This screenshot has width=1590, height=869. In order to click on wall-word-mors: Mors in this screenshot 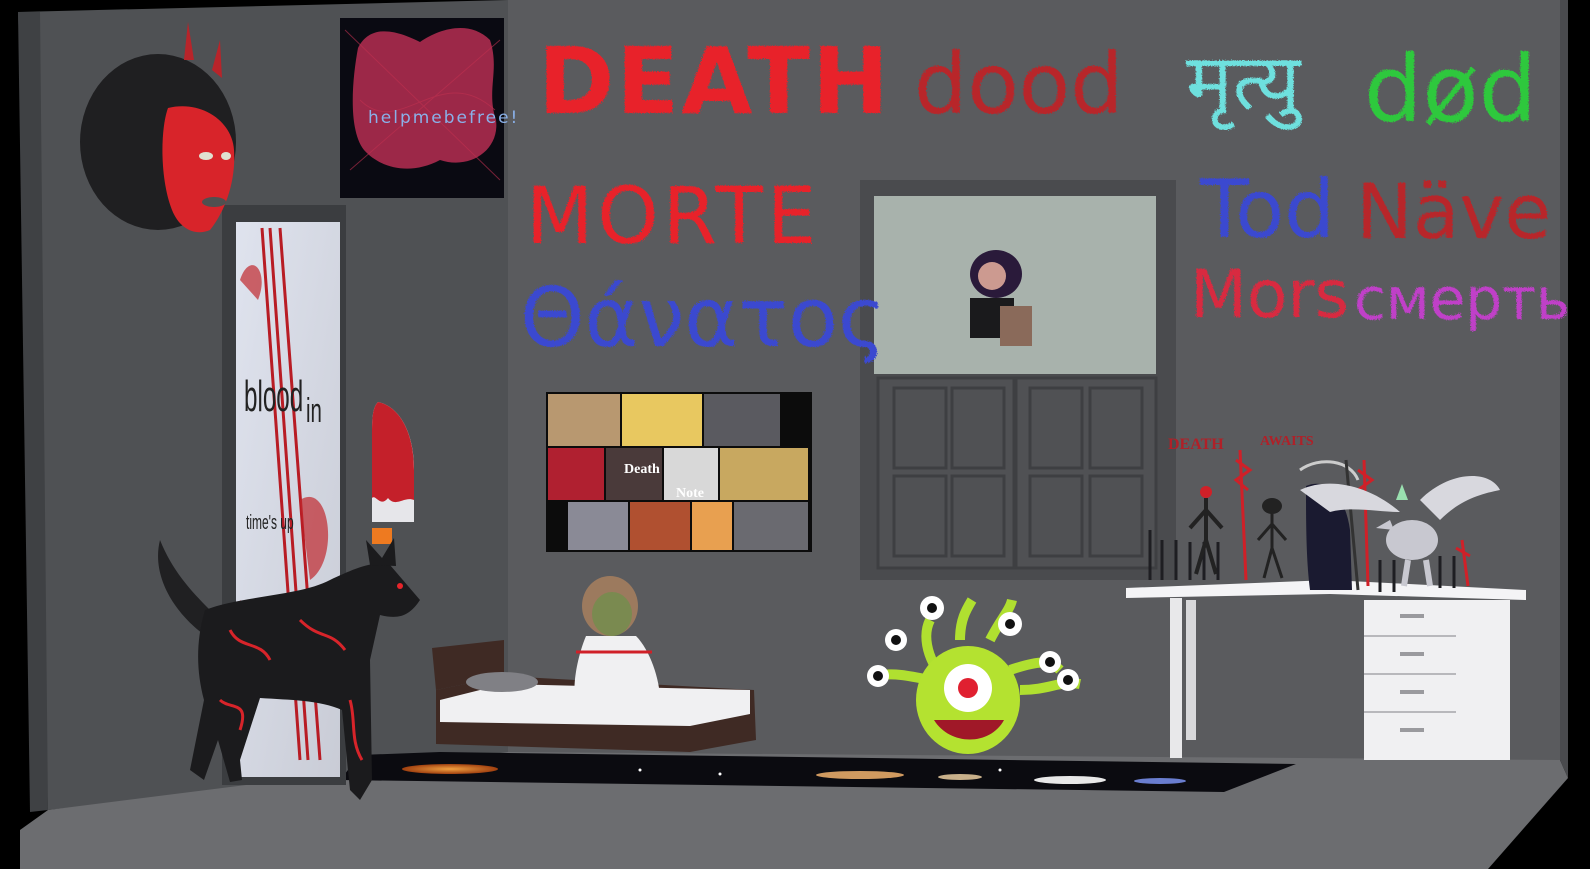, I will do `click(1269, 294)`.